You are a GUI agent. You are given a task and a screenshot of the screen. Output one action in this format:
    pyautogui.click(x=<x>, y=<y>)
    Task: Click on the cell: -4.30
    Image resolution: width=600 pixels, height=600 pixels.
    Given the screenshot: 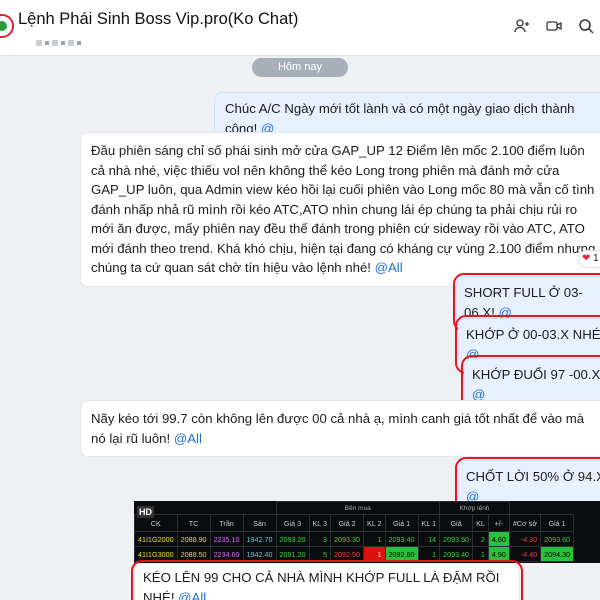 What is the action you would take?
    pyautogui.click(x=525, y=539)
    